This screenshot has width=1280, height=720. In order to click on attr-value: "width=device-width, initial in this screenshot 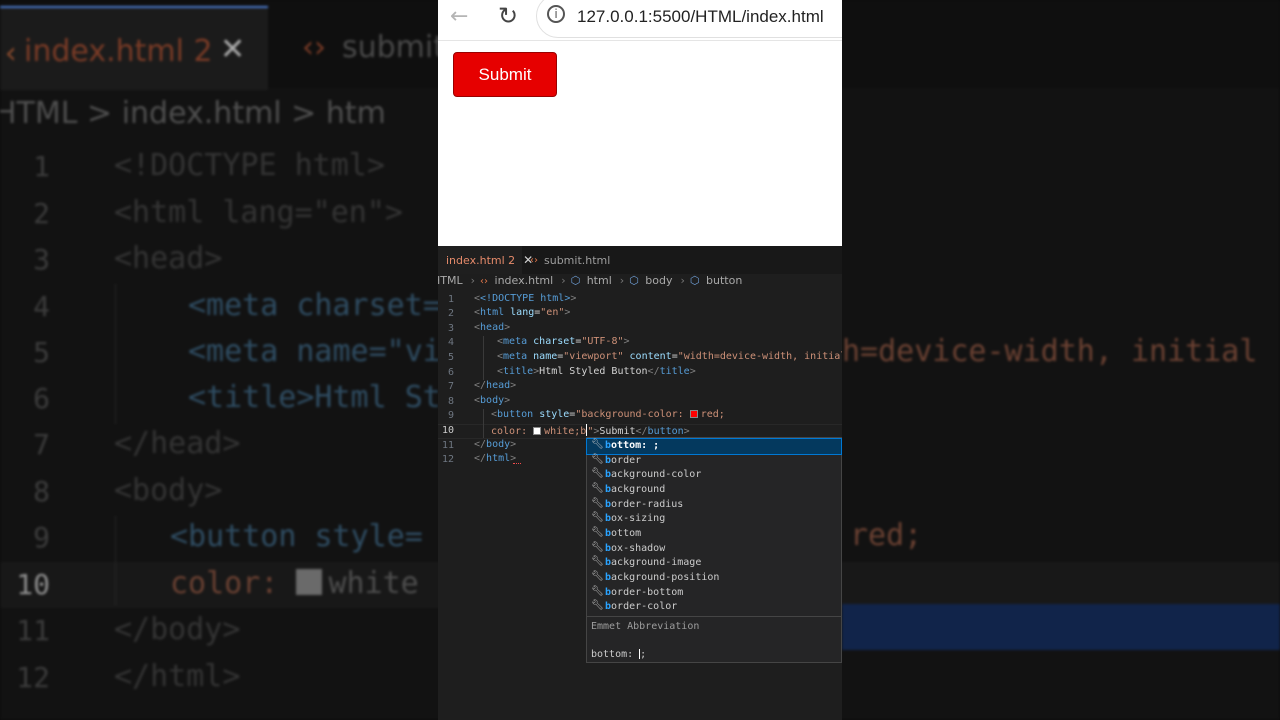, I will do `click(759, 356)`.